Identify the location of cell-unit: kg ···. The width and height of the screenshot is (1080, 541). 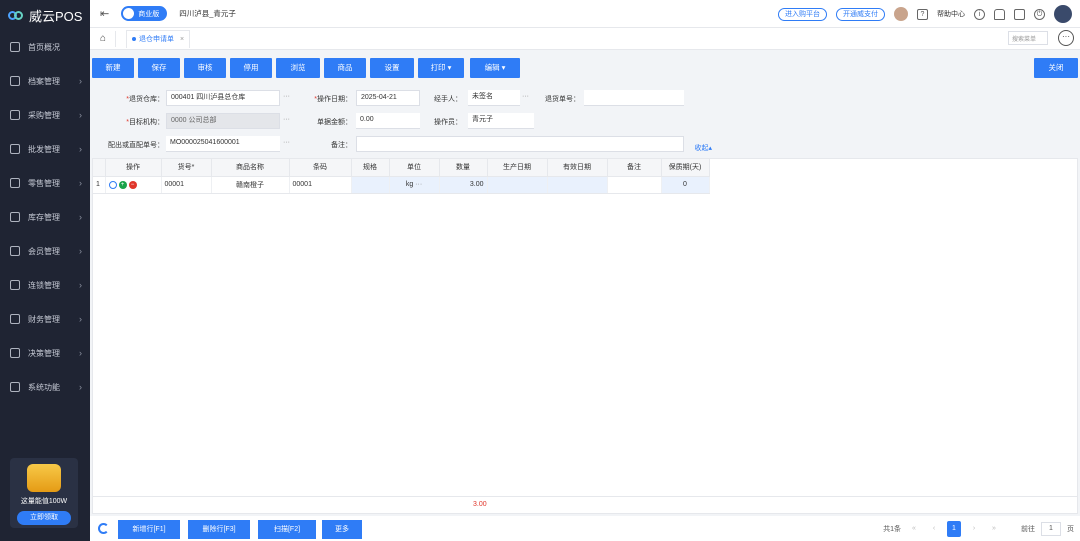
(414, 185).